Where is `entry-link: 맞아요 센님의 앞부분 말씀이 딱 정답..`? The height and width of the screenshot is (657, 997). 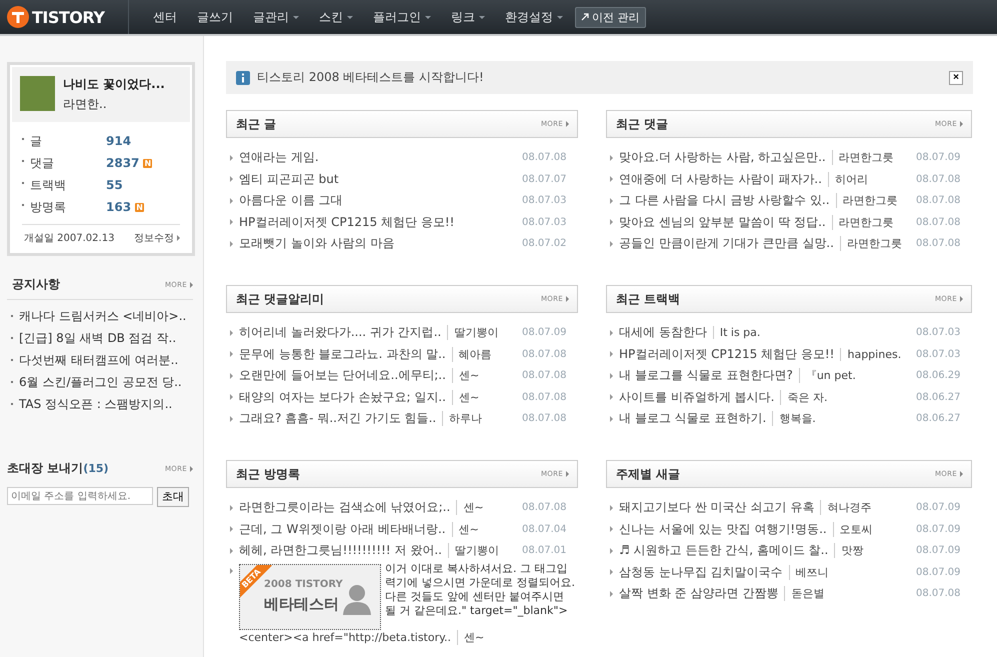 entry-link: 맞아요 센님의 앞부분 말씀이 딱 정답.. is located at coordinates (722, 222).